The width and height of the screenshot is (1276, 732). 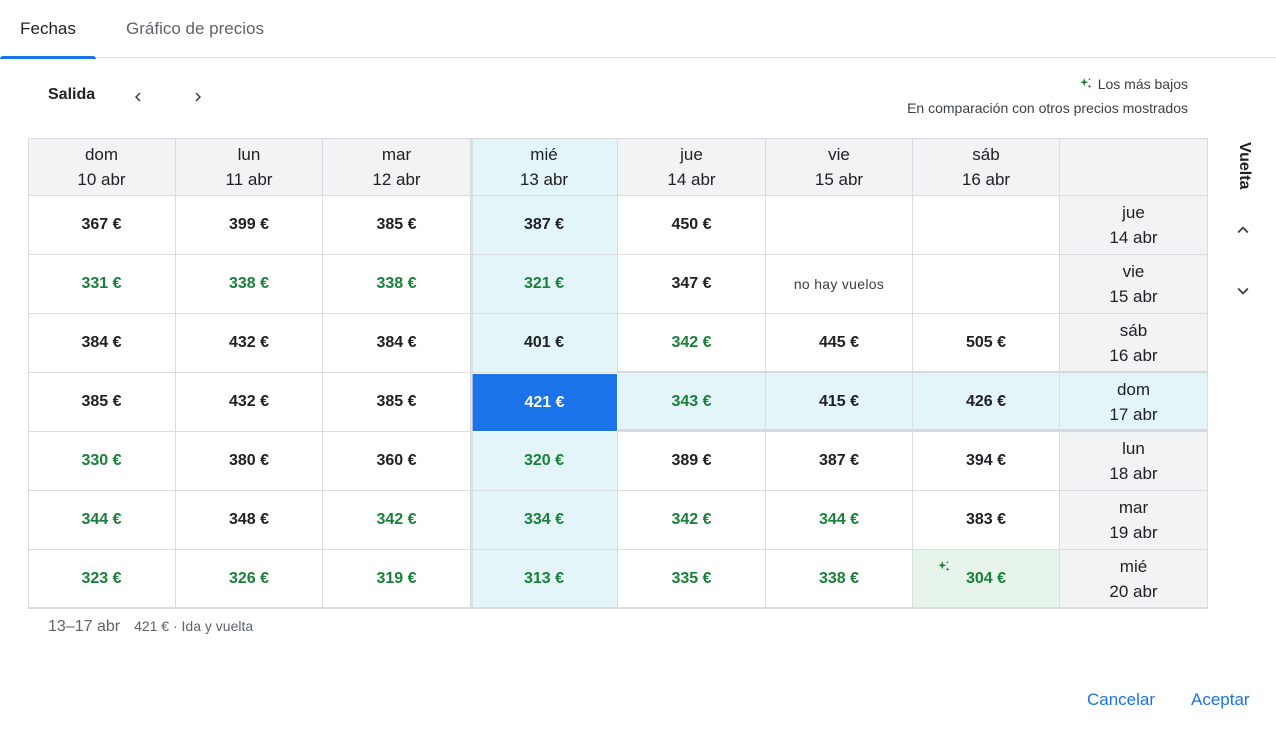 I want to click on price-cell: 360 €, so click(x=397, y=461).